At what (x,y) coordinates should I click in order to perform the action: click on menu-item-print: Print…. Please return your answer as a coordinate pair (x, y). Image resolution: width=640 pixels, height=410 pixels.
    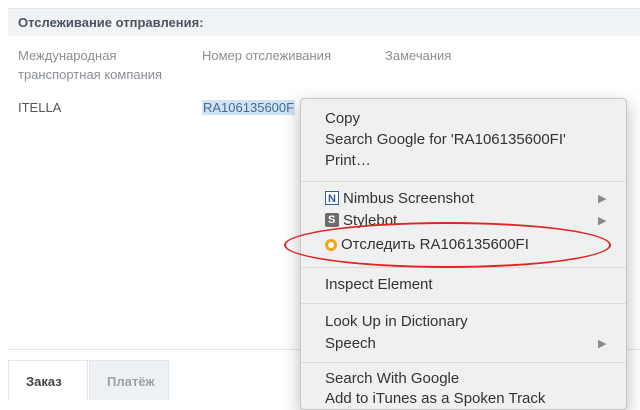
    Looking at the image, I should click on (348, 161).